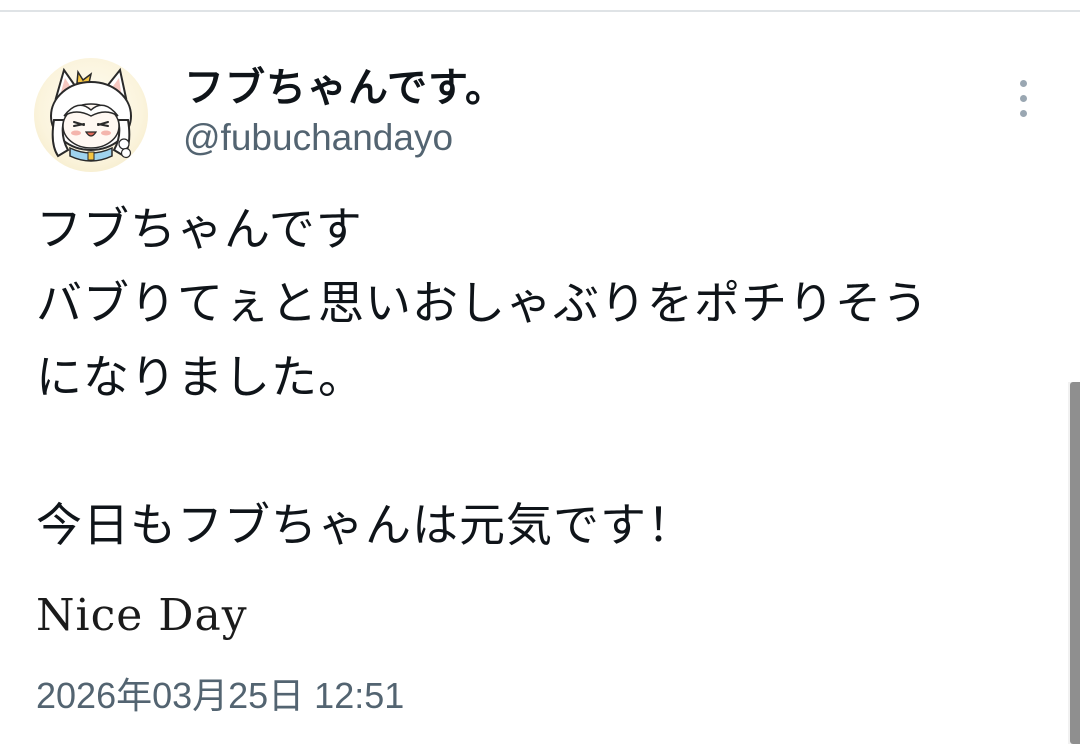  I want to click on avatar, so click(91, 115).